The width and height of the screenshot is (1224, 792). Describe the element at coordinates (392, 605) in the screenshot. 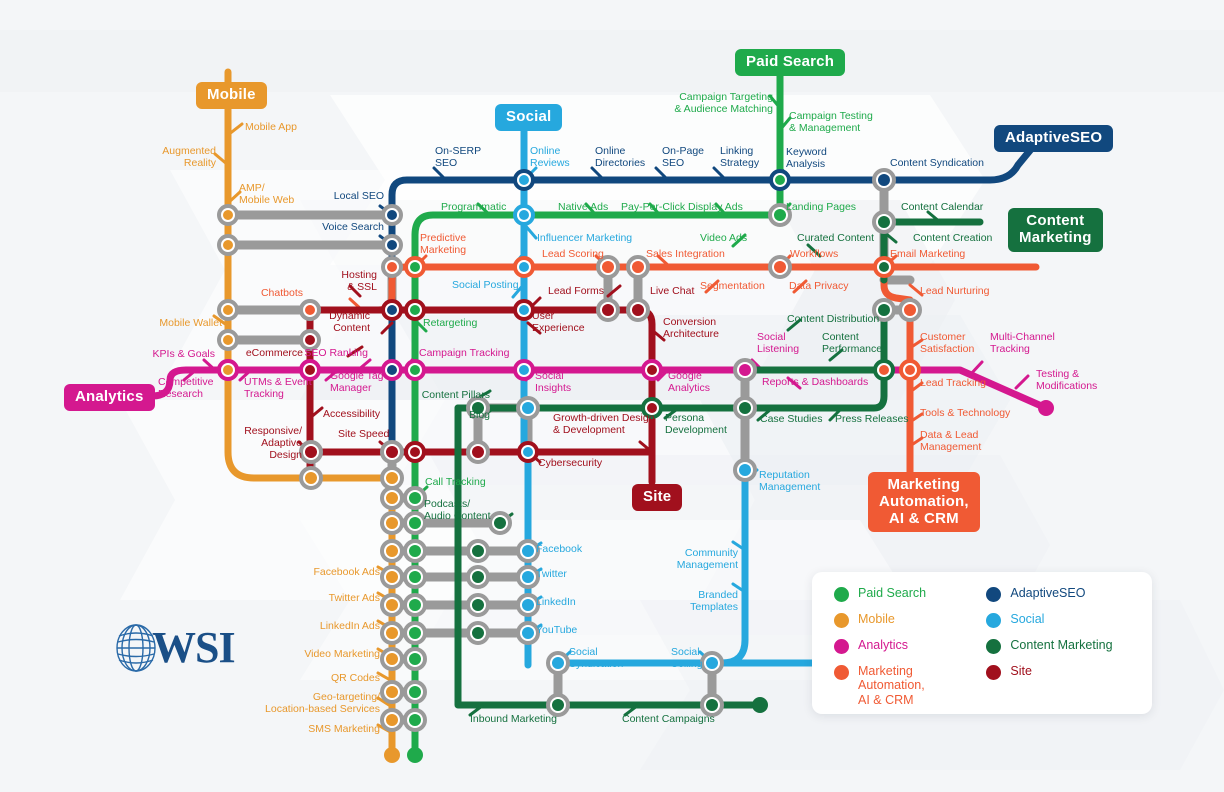

I see `node-linkedin-ads` at that location.